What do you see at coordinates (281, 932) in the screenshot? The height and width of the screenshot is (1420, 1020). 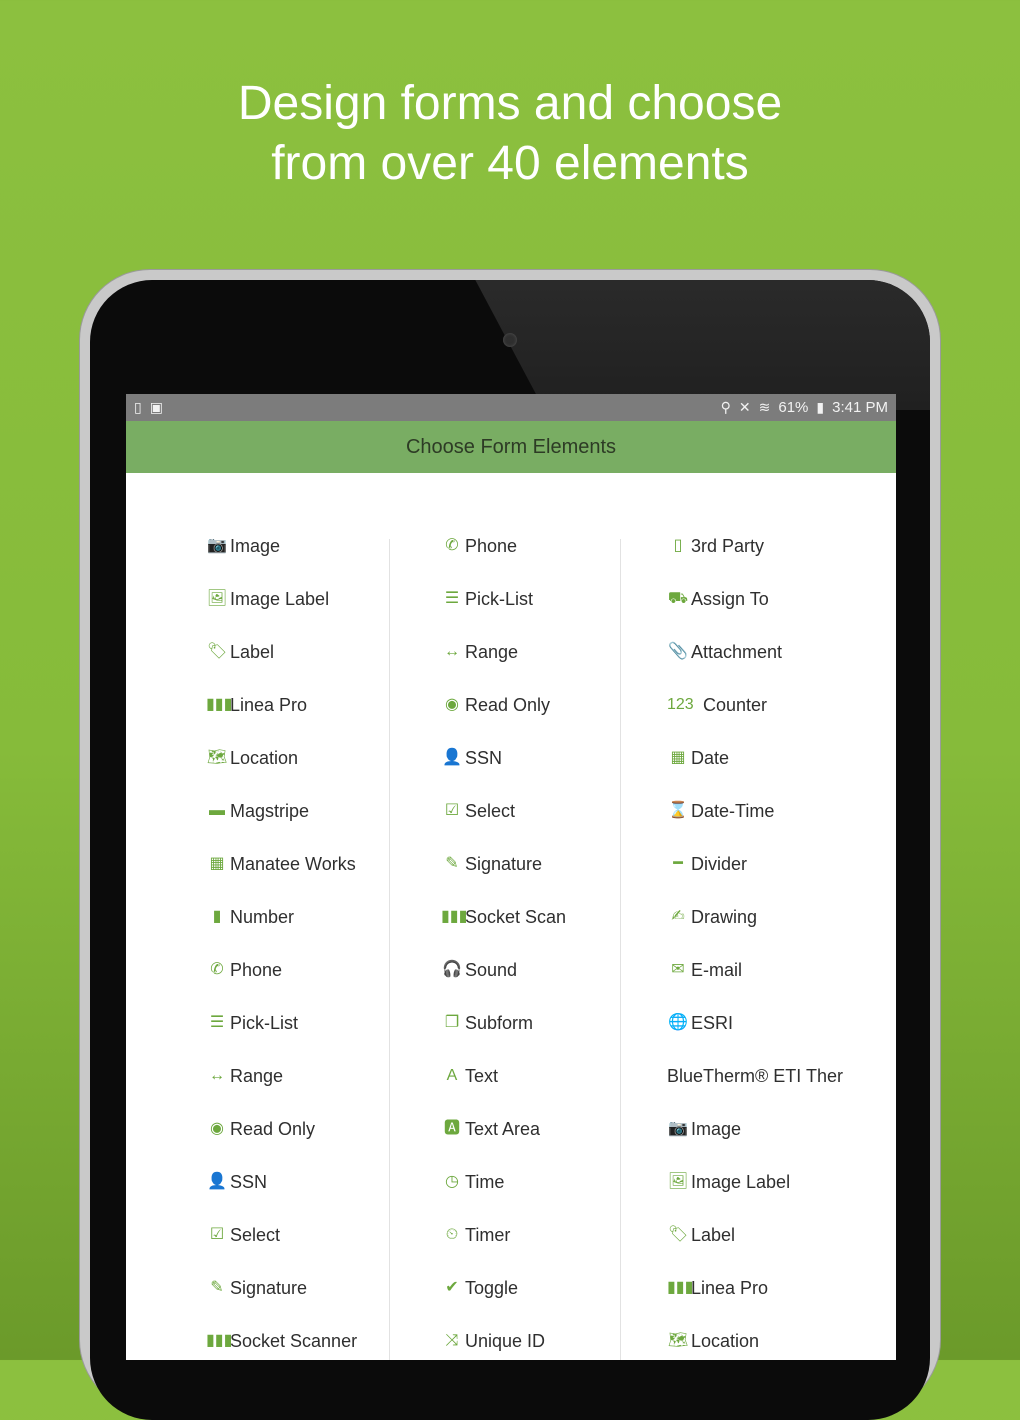 I see `form-element-number: ▮ Number` at bounding box center [281, 932].